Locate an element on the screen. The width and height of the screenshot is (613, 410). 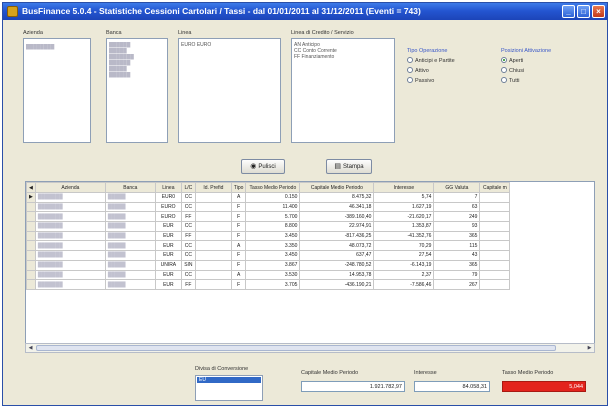
pulisci-button: ◉ Pulisci is located at coordinates (263, 166).